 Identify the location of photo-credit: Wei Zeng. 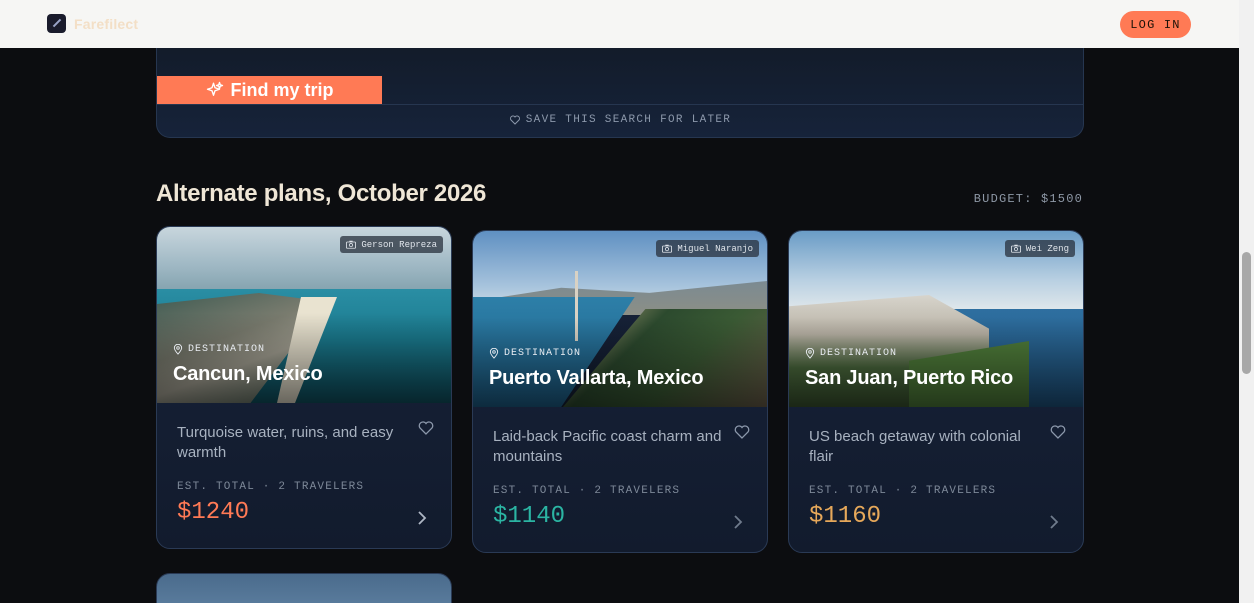
(1039, 248).